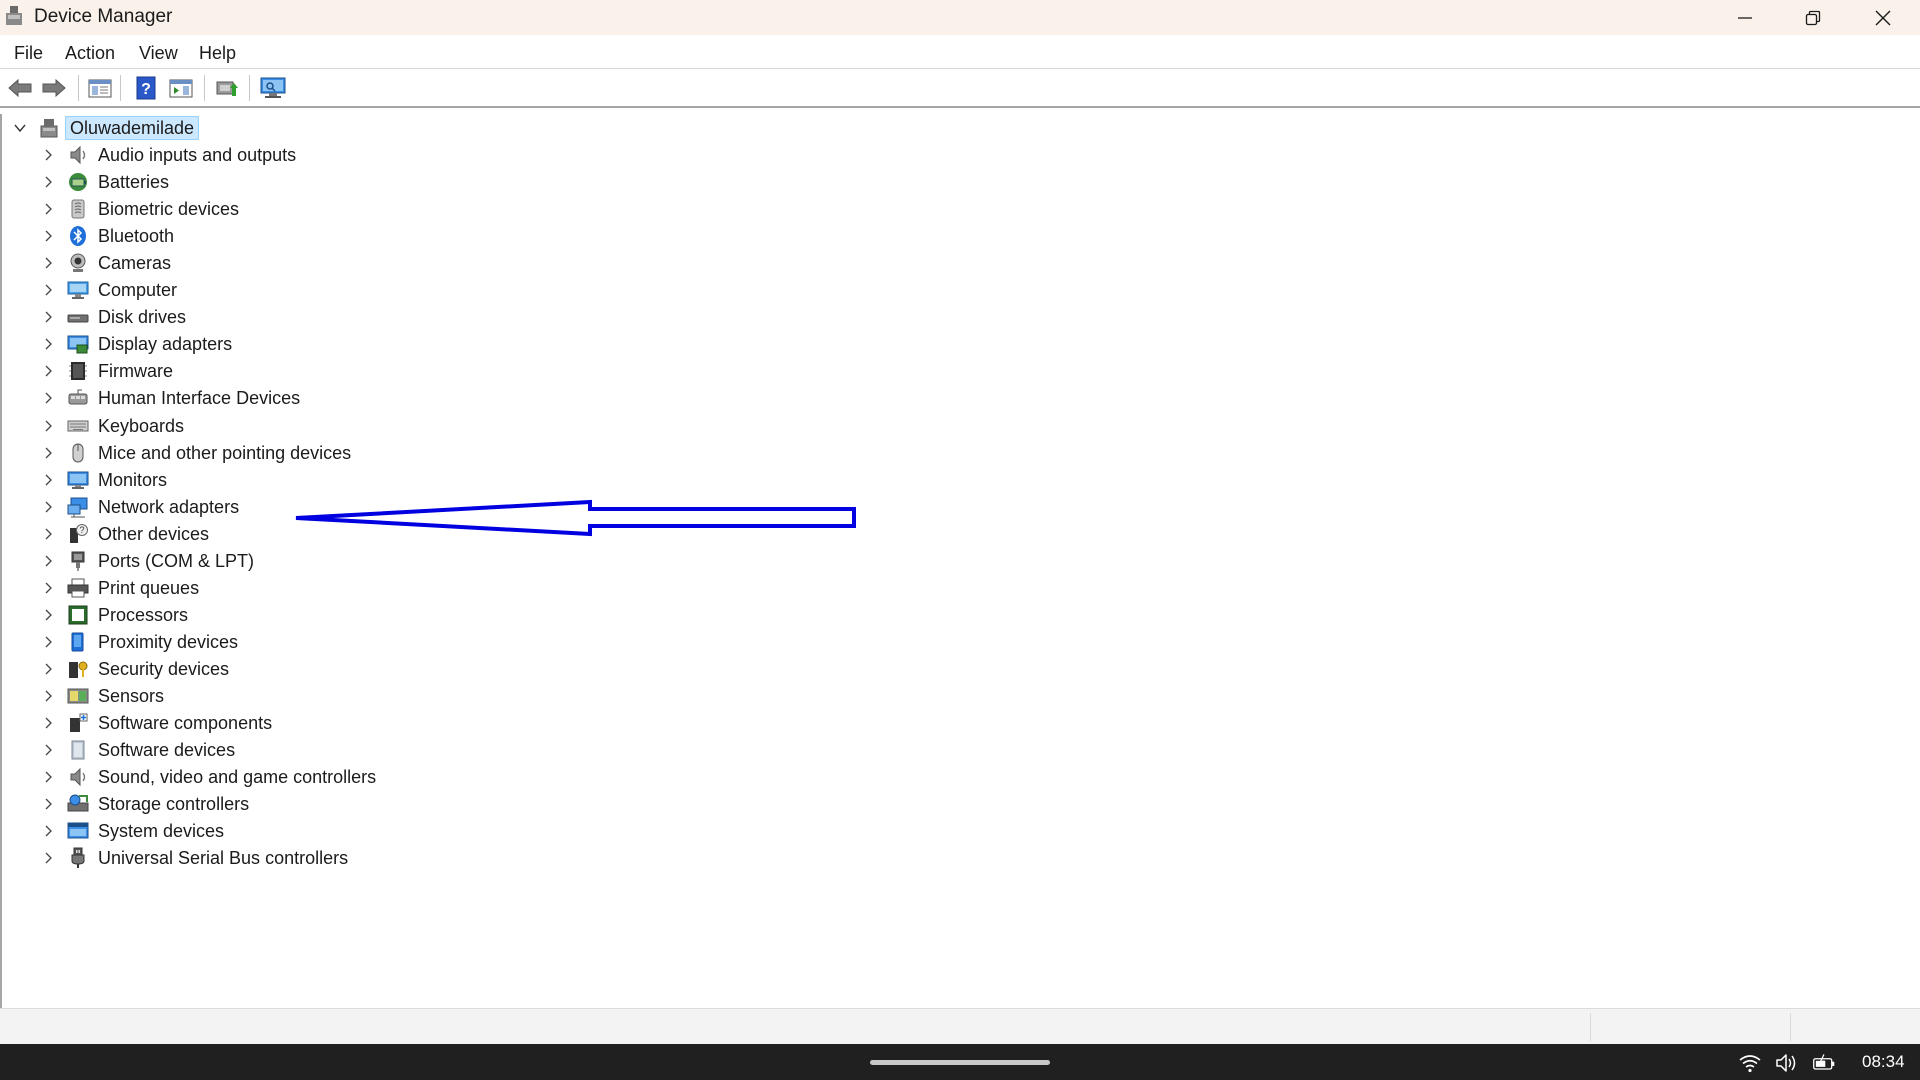  I want to click on tree-item-label: Proximity devices, so click(168, 641).